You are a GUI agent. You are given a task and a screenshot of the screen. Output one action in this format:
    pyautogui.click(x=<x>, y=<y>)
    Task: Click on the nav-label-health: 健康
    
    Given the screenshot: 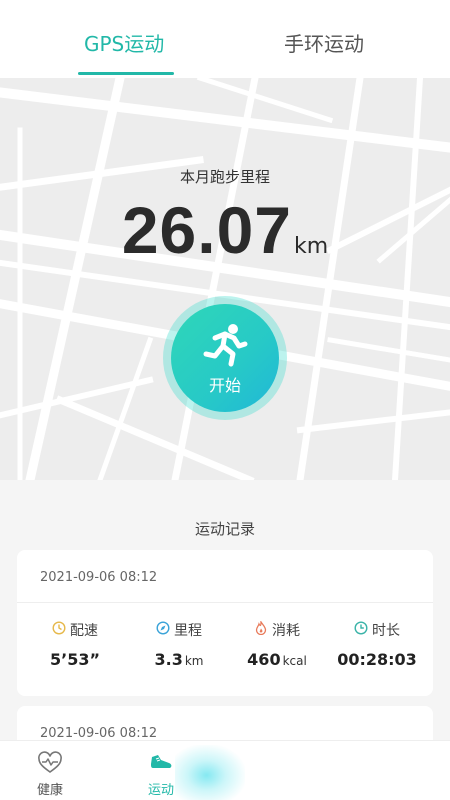 What is the action you would take?
    pyautogui.click(x=49, y=790)
    